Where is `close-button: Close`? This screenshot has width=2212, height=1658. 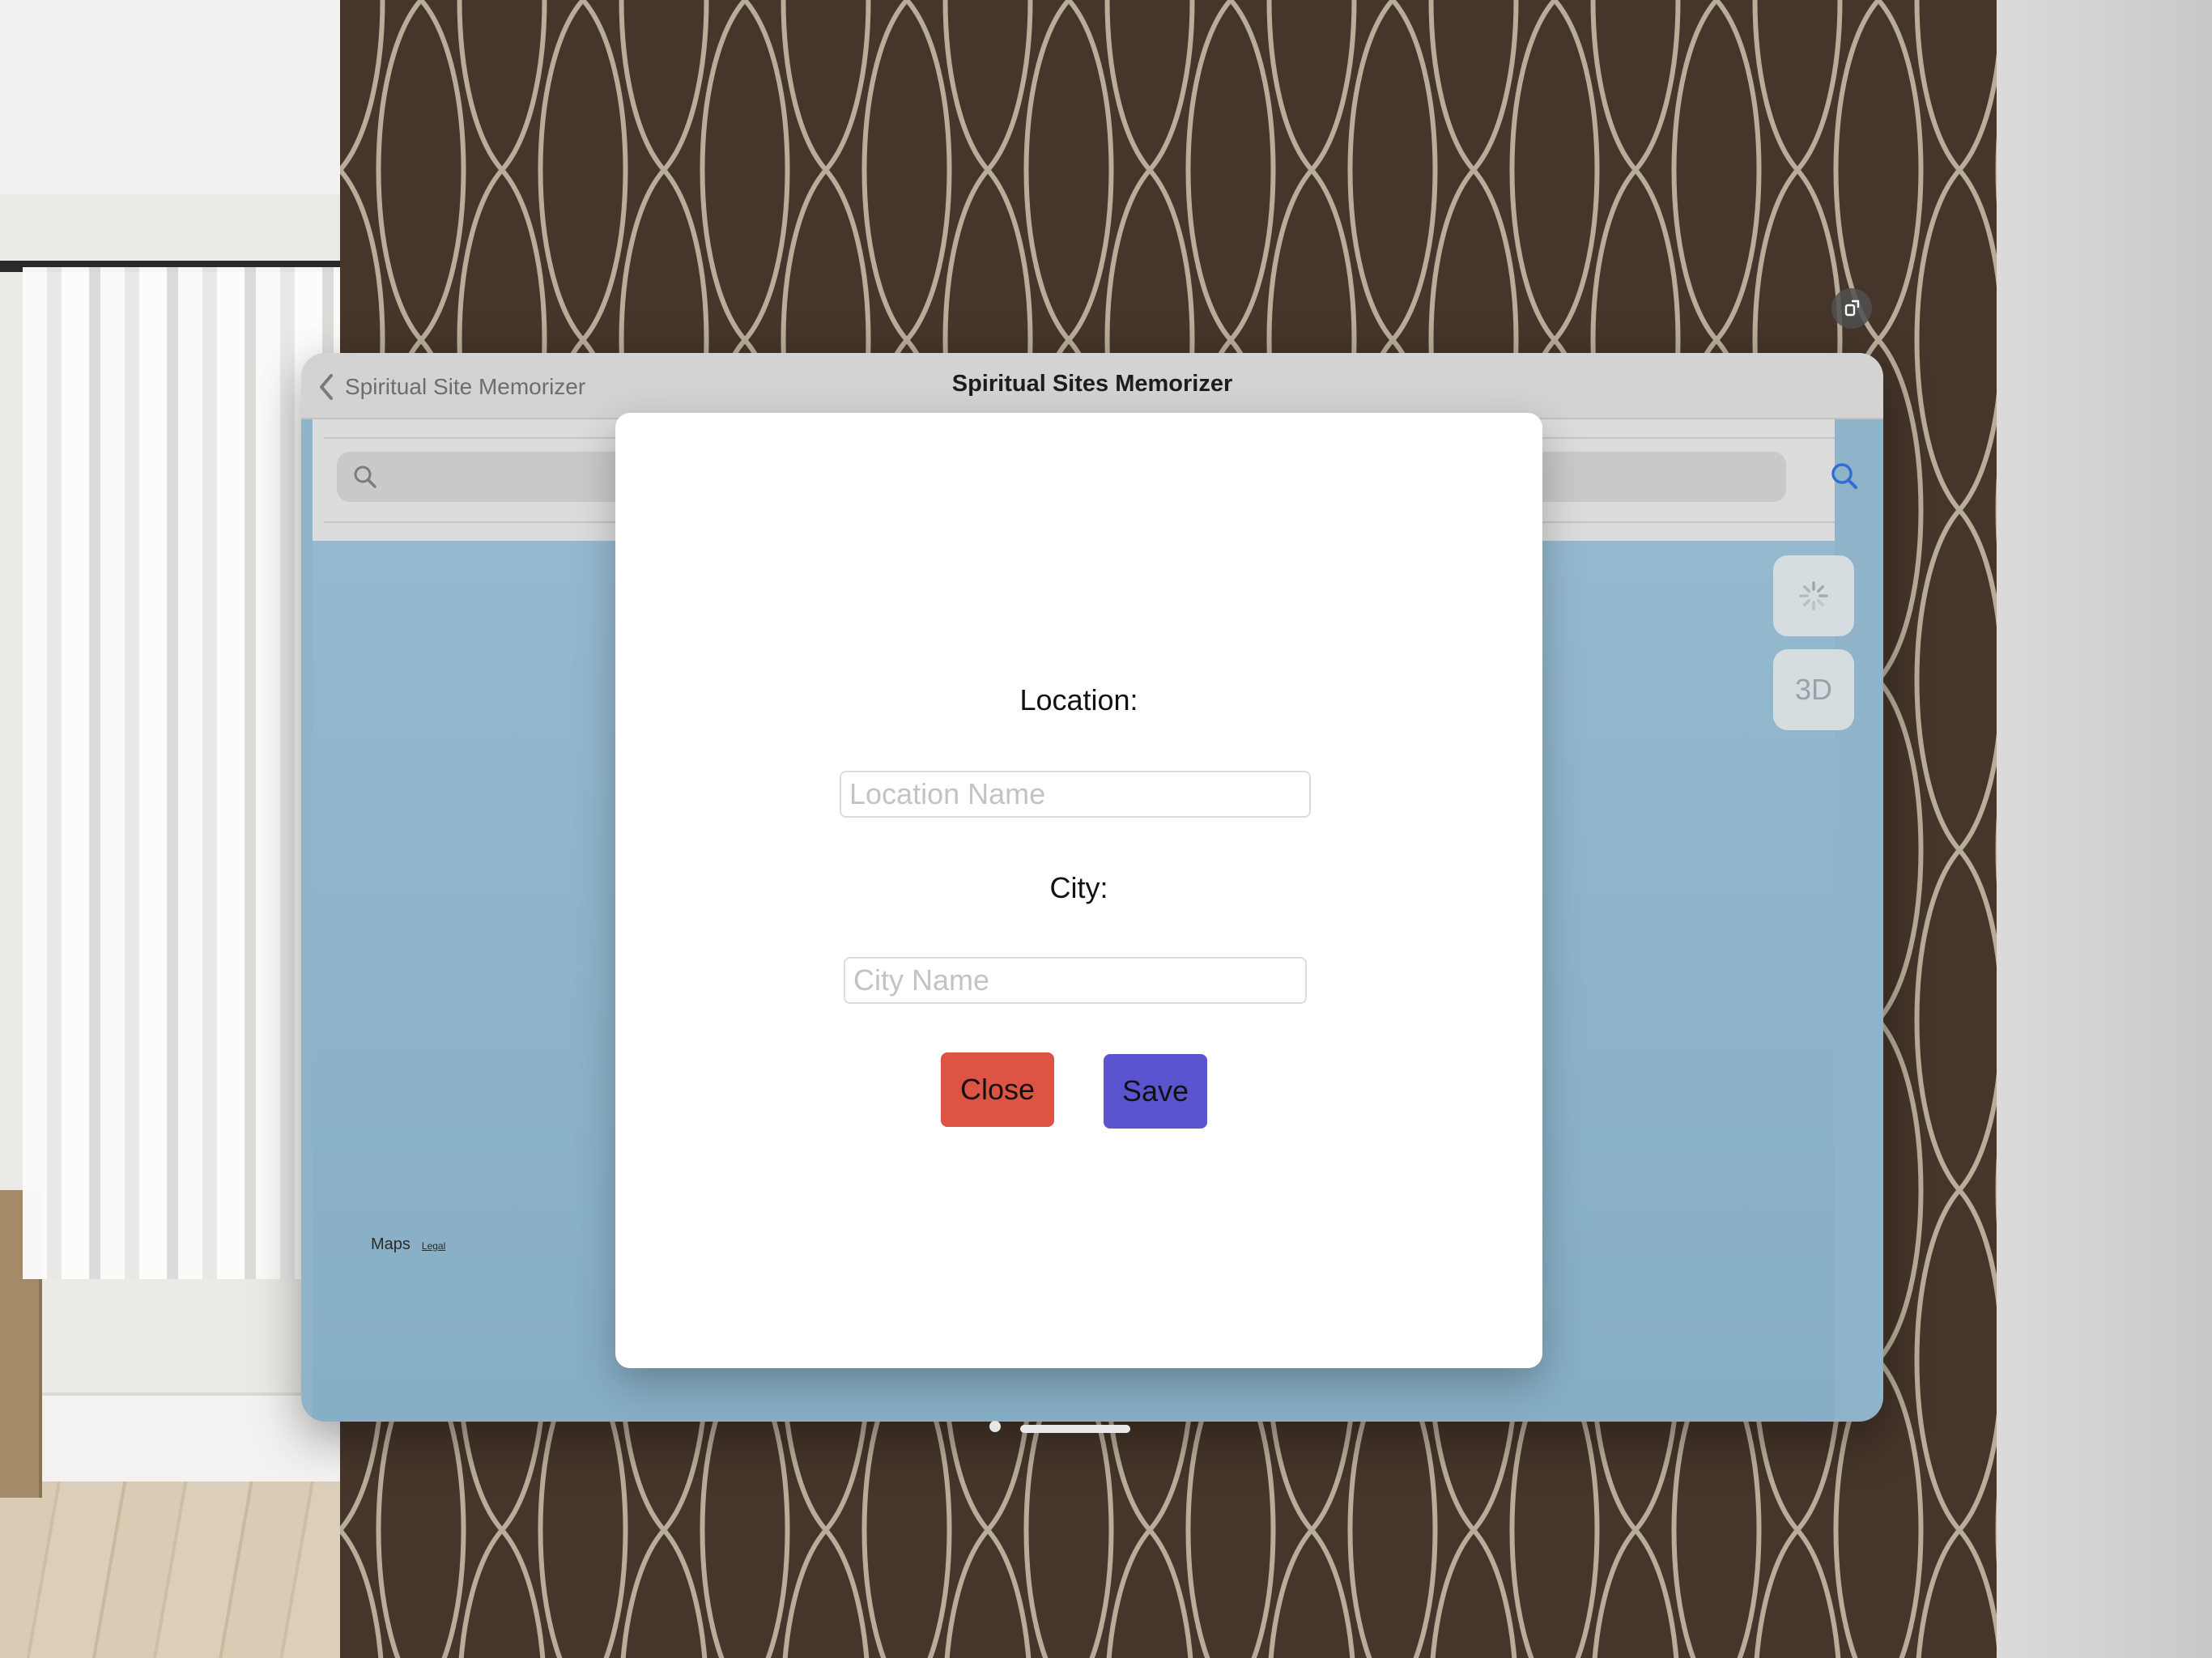 close-button: Close is located at coordinates (998, 1089).